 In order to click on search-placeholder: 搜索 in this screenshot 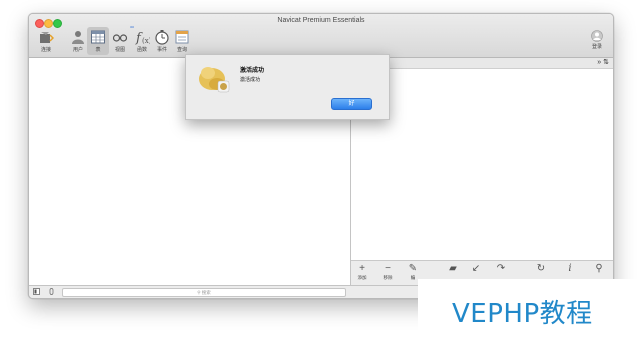, I will do `click(206, 292)`.